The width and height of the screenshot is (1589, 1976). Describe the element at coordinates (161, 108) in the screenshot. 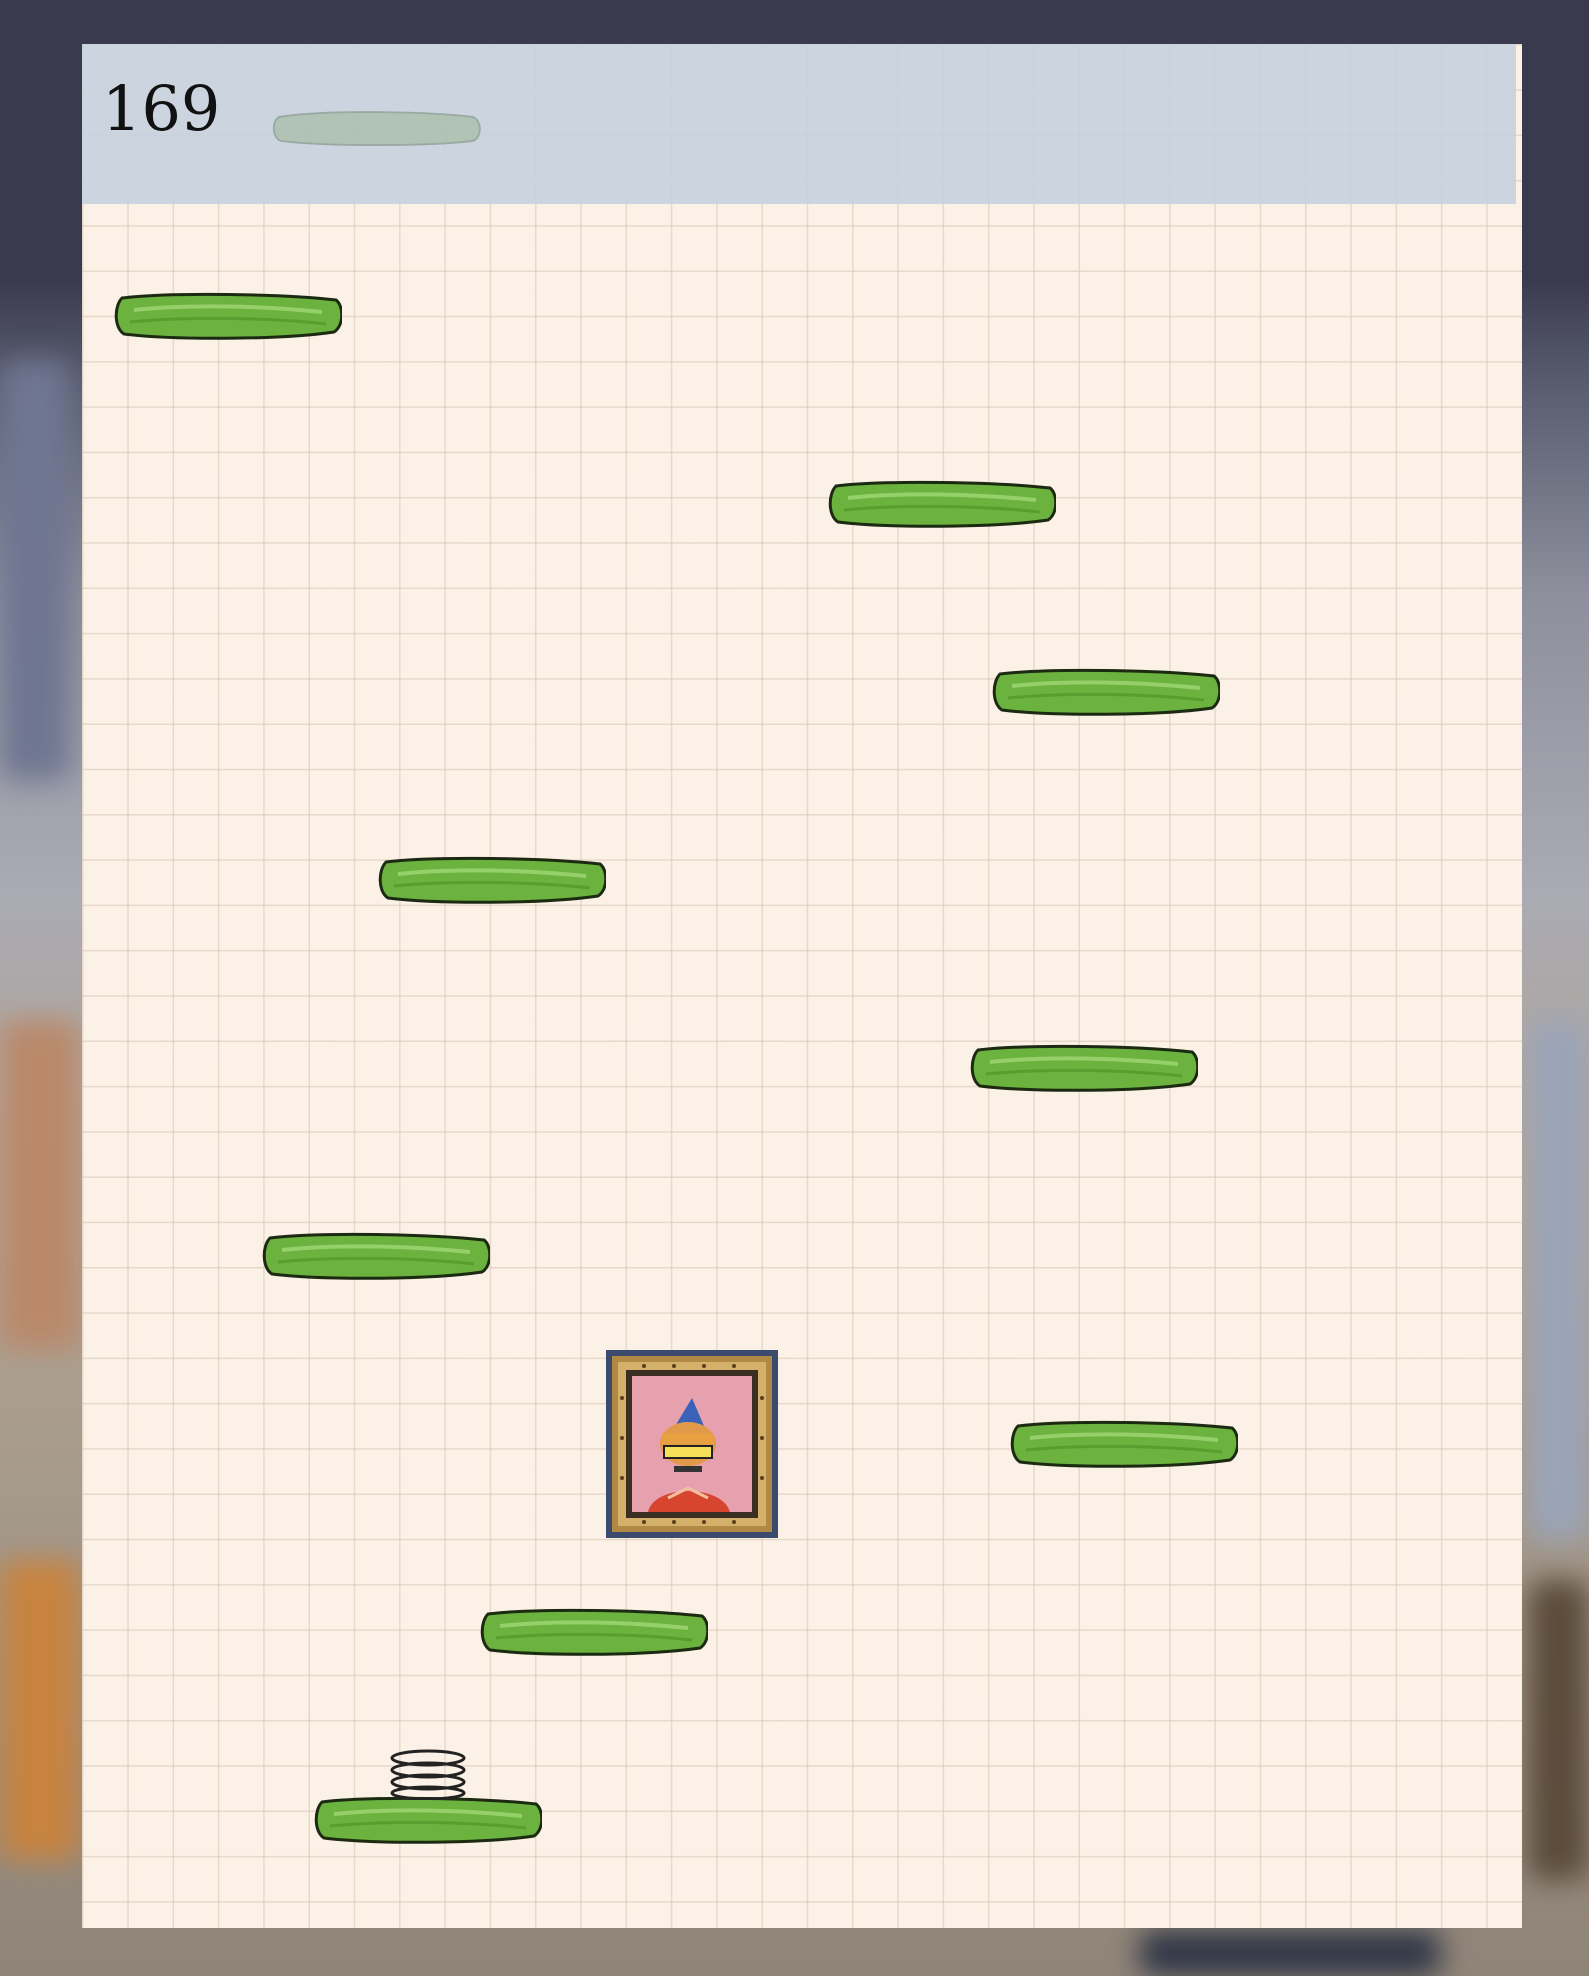

I see `score-value: 169` at that location.